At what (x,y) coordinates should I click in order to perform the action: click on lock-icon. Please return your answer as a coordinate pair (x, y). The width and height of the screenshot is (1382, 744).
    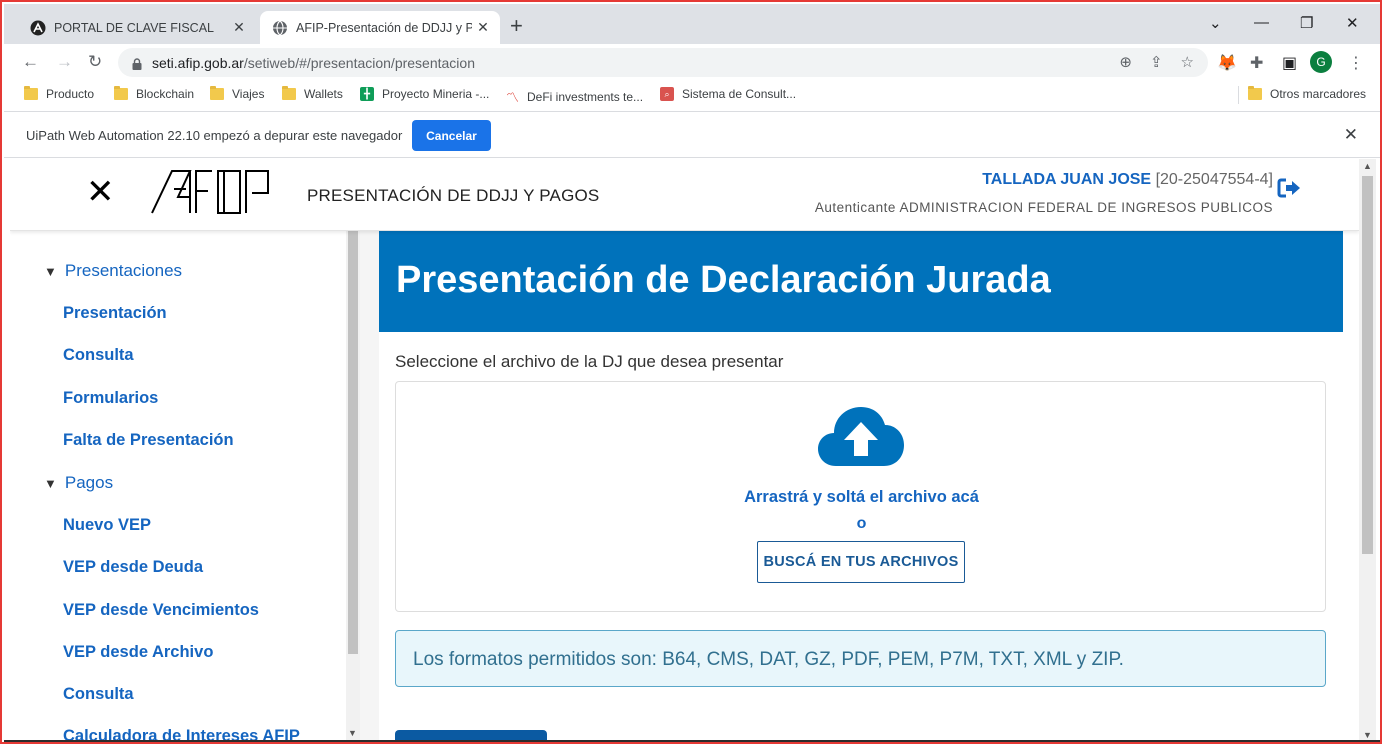
    Looking at the image, I should click on (137, 63).